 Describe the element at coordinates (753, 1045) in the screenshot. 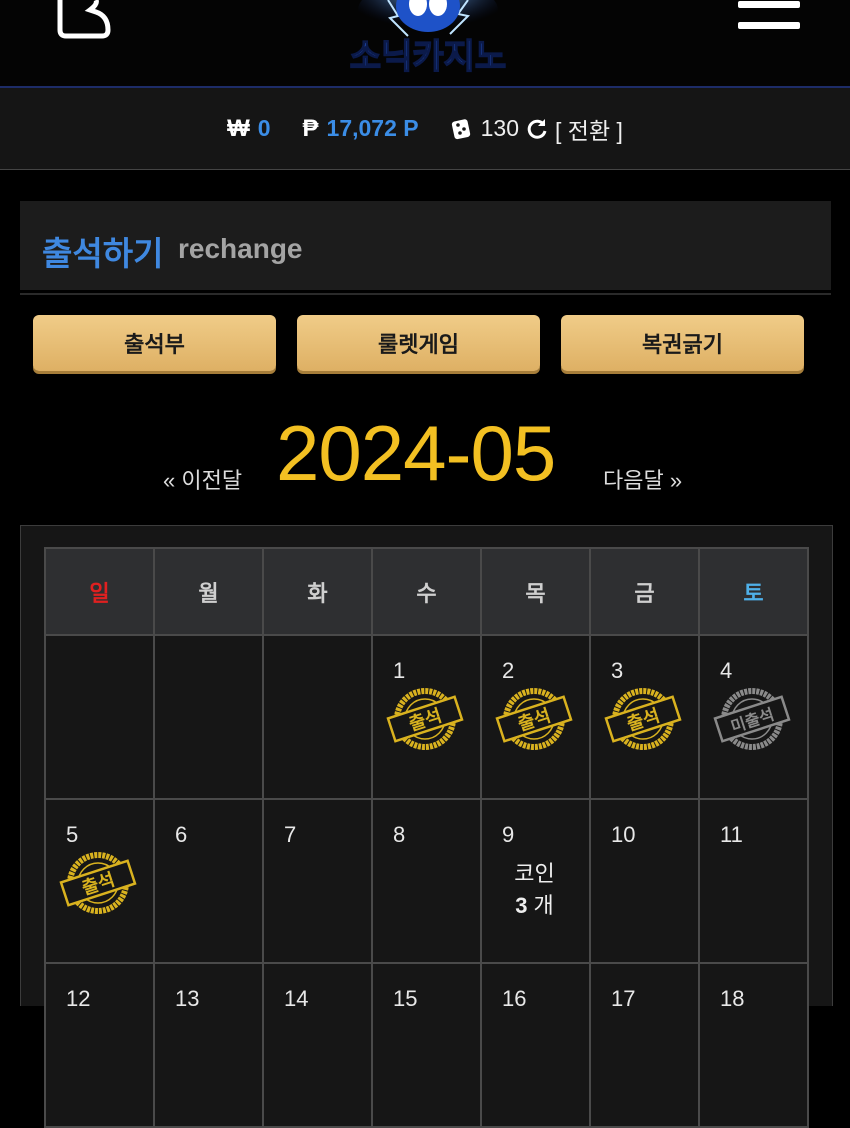

I see `calendar-day-cell: 18` at that location.